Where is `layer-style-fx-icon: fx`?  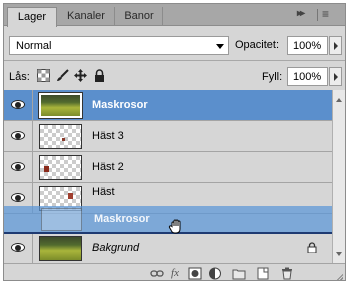 layer-style-fx-icon: fx is located at coordinates (175, 273).